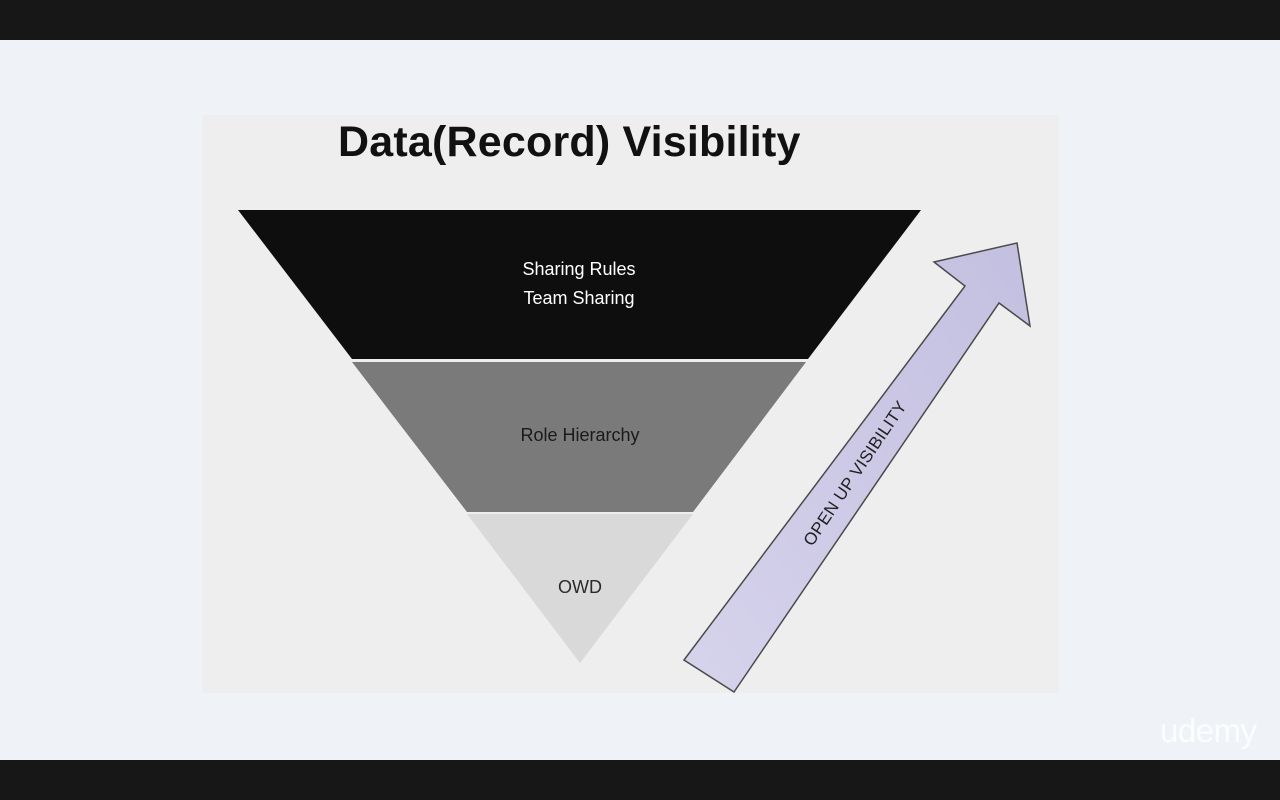 Image resolution: width=1280 pixels, height=800 pixels. I want to click on arrow-label: OPEN UP VISIBILITY, so click(855, 473).